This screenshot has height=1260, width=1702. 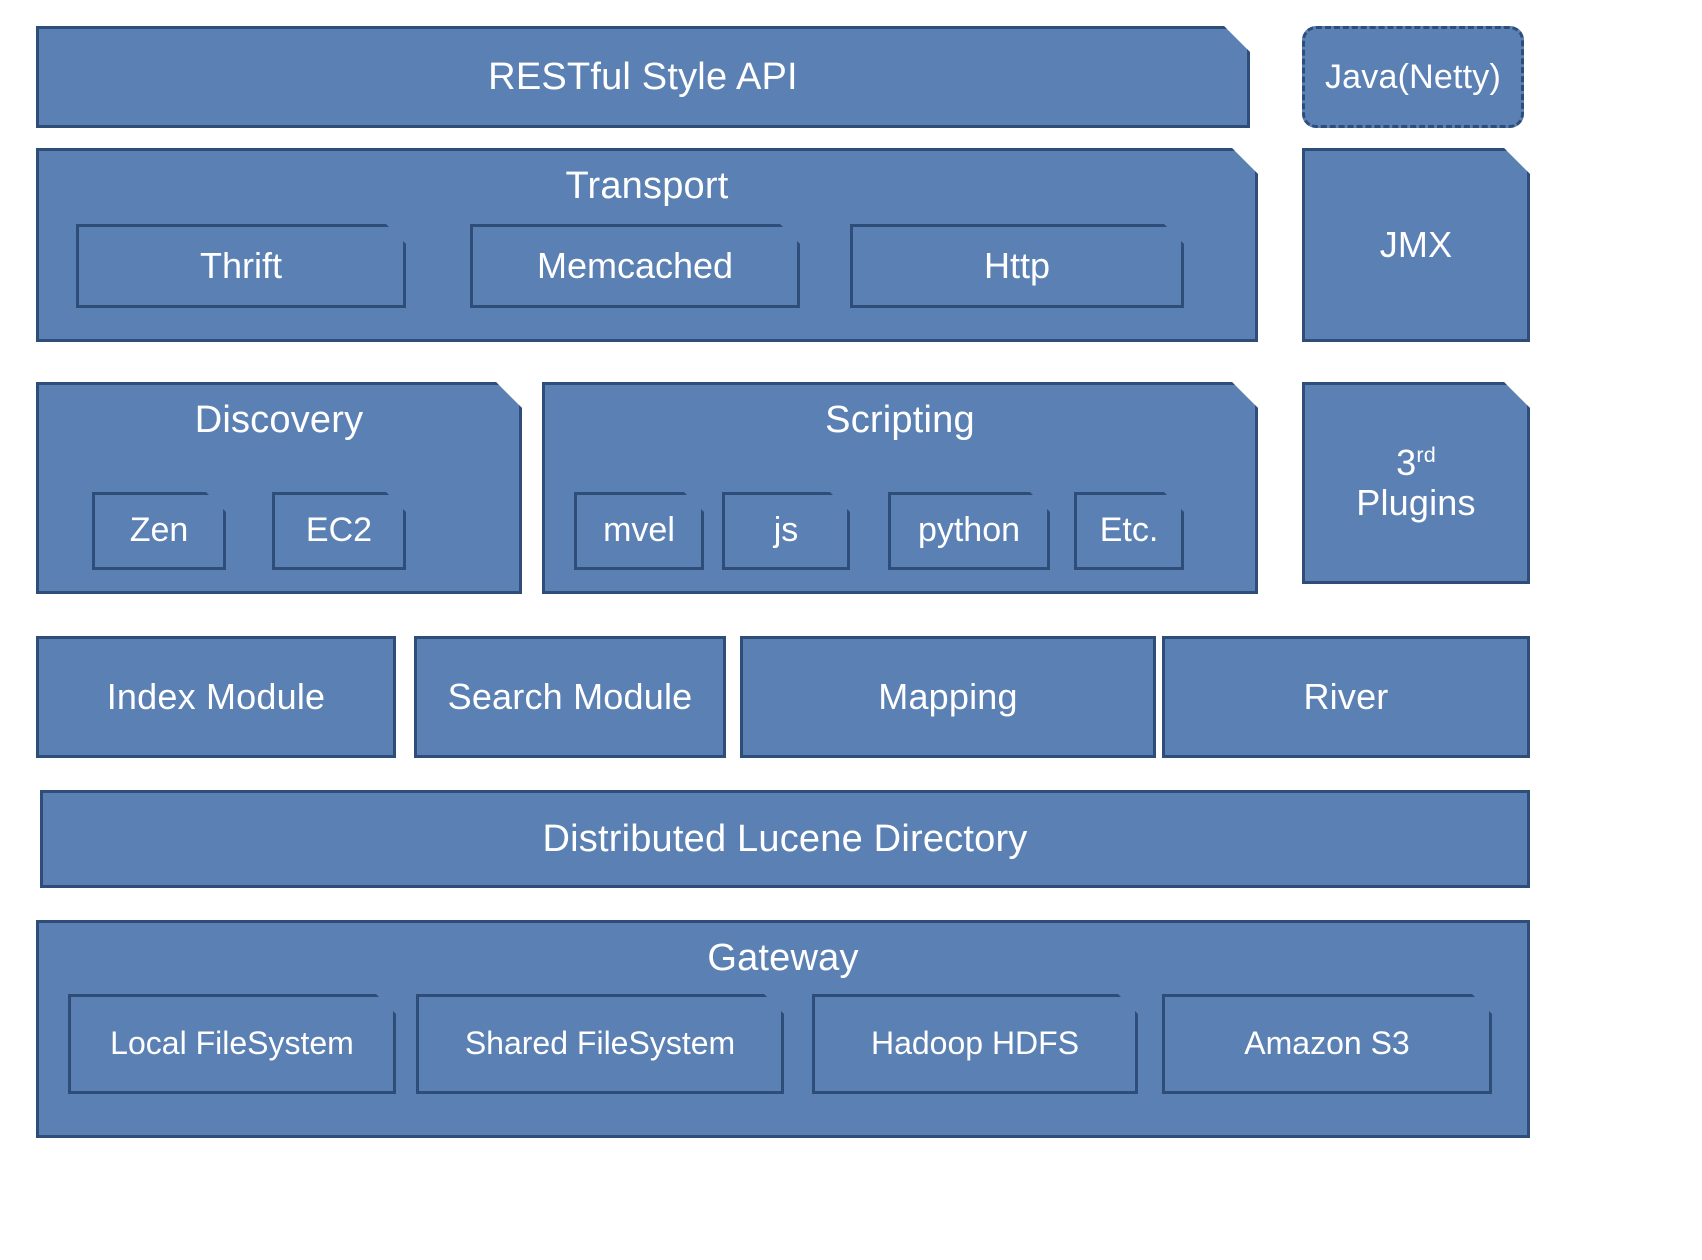 I want to click on ec2-label: EC2, so click(x=339, y=530).